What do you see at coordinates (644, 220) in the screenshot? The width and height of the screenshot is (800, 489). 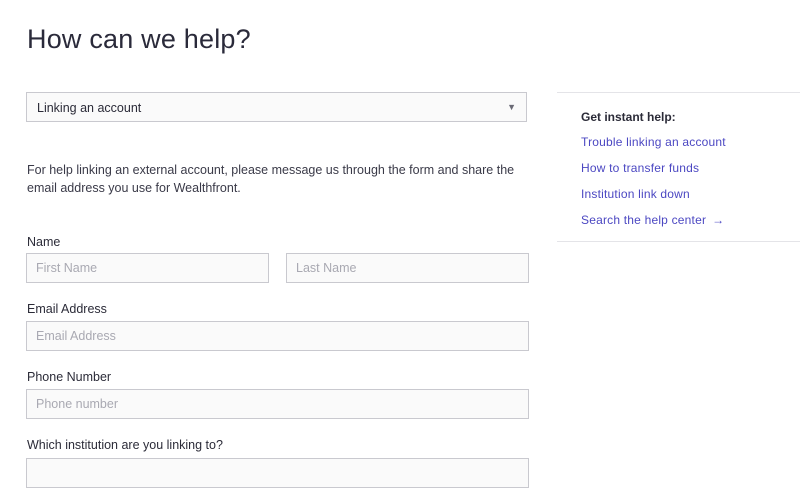 I see `search-help-center-label: Search the help center` at bounding box center [644, 220].